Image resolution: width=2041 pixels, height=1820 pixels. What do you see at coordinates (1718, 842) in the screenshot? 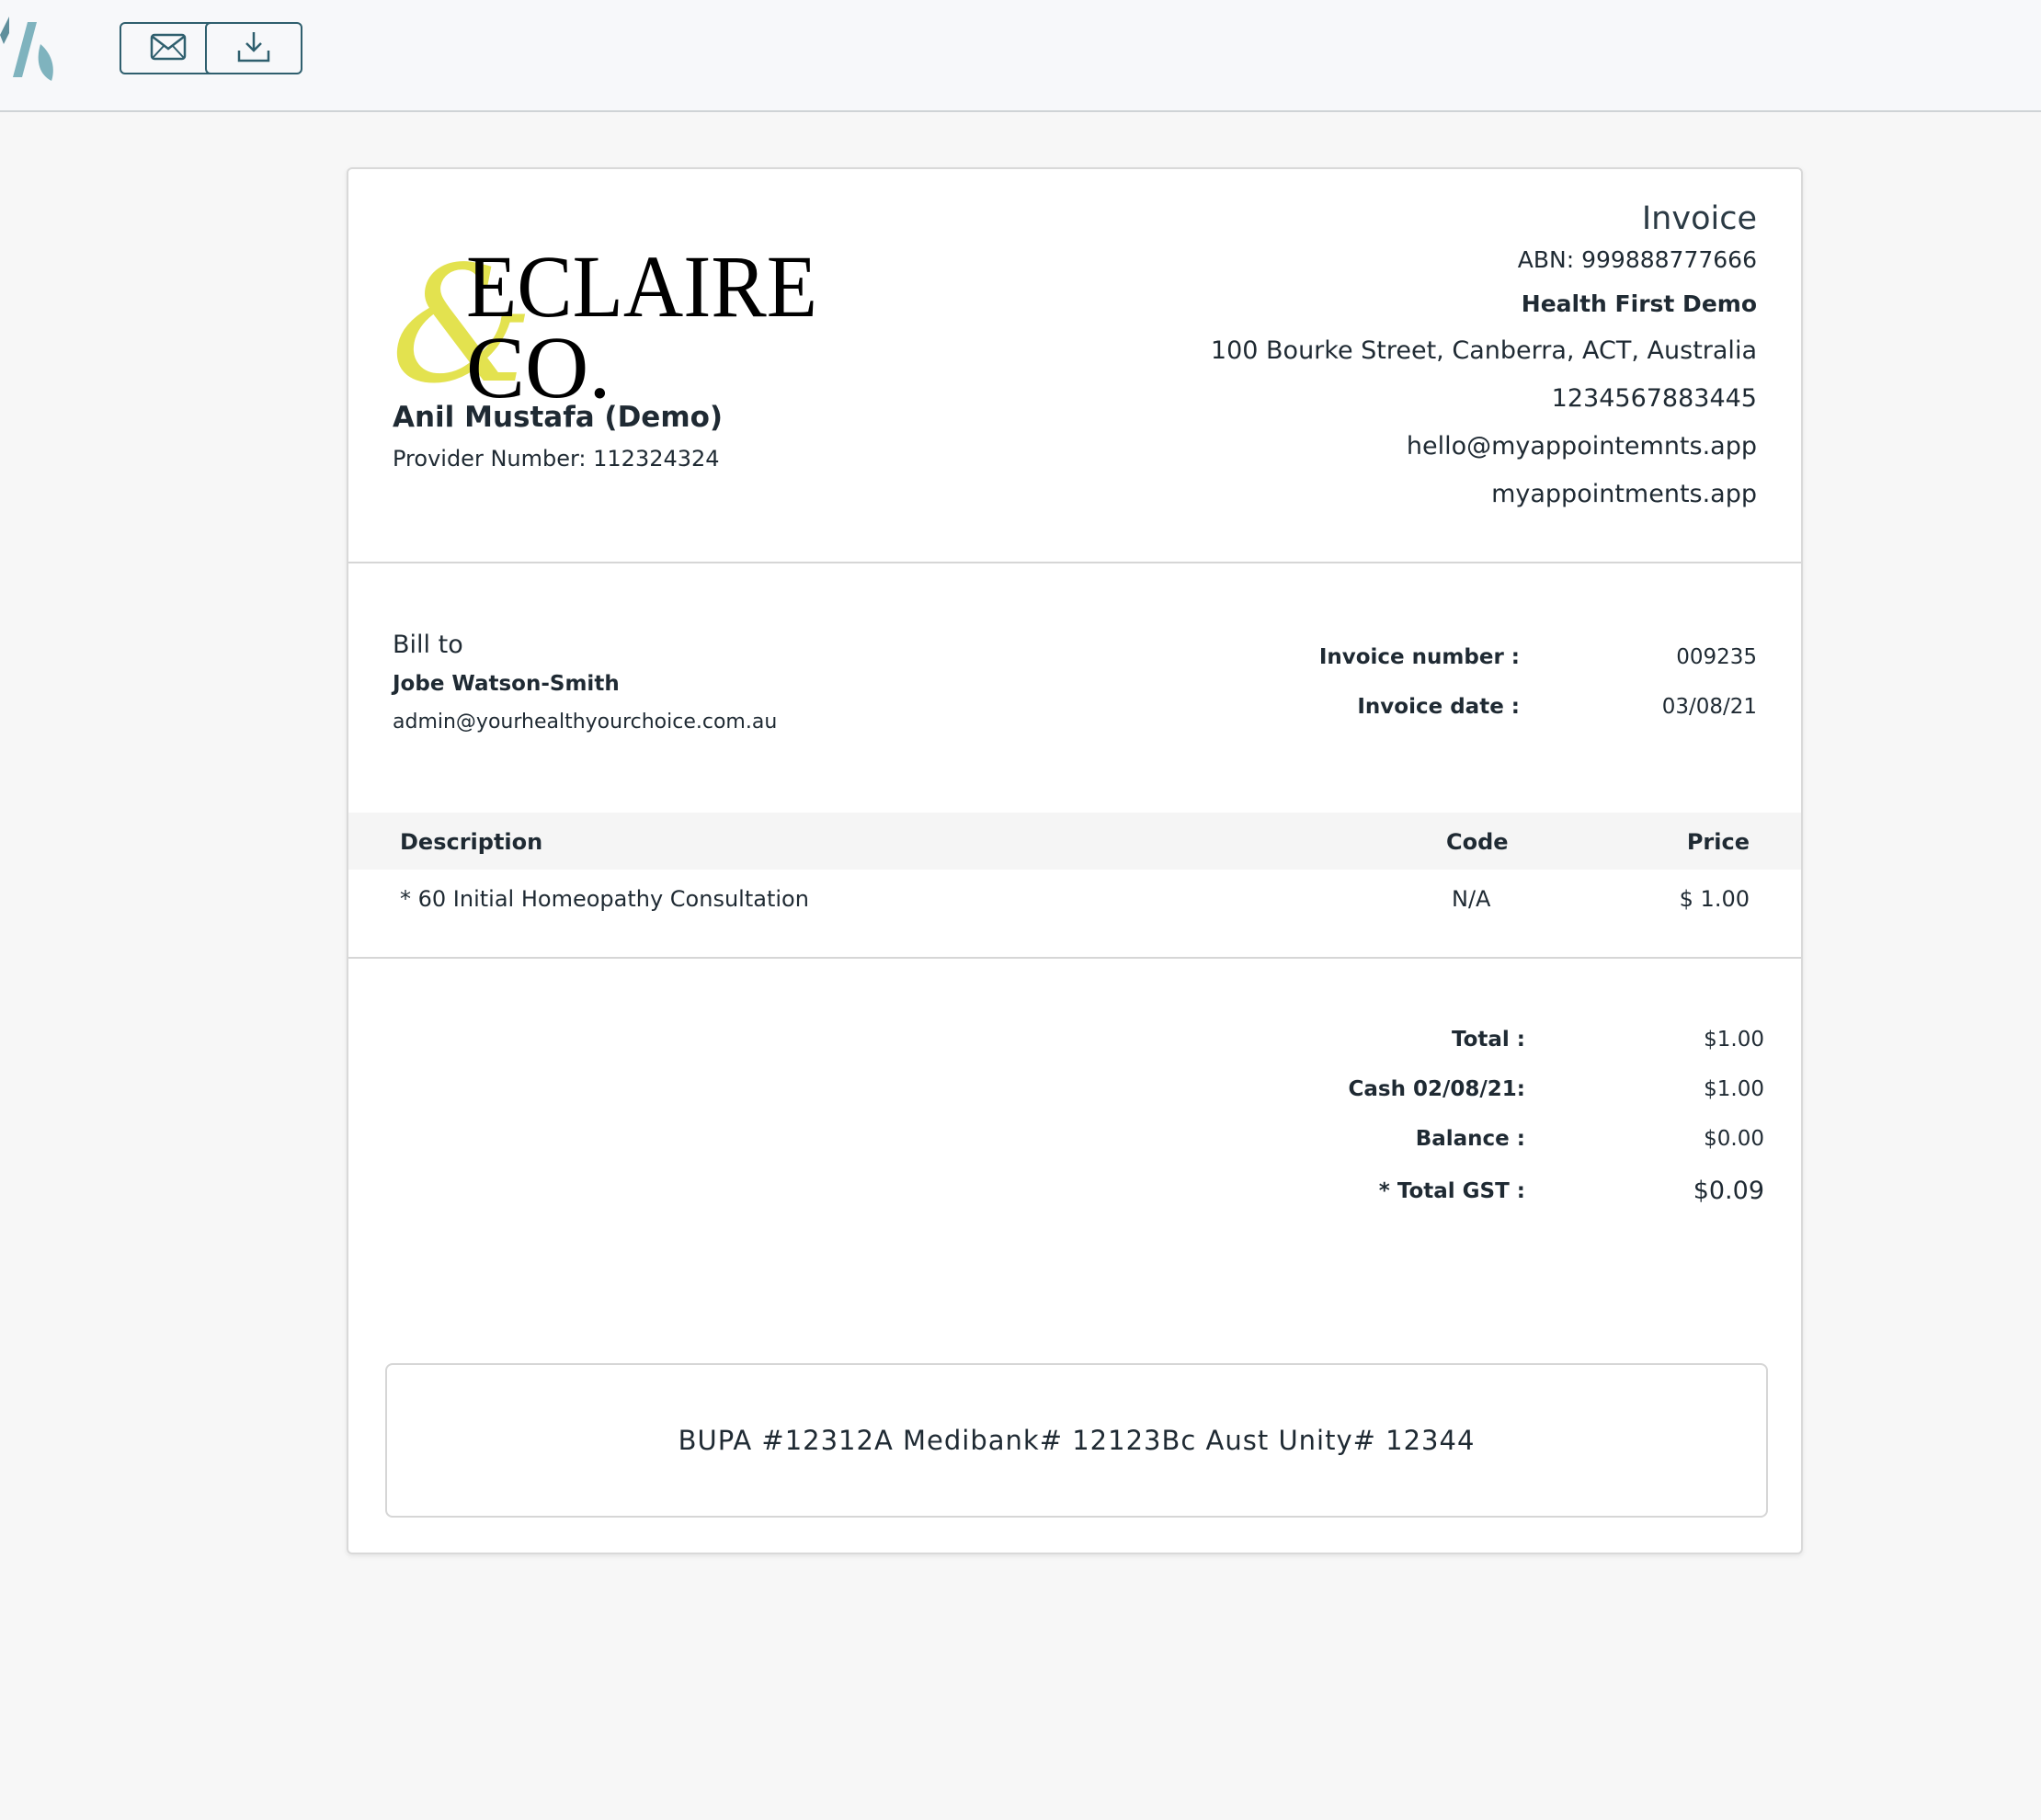
I see `column-header-price: Price` at bounding box center [1718, 842].